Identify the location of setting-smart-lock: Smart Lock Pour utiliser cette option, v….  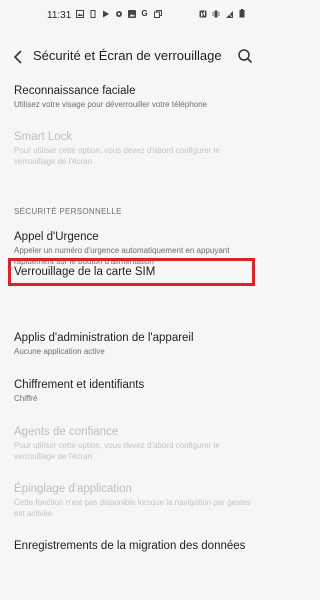
(137, 148).